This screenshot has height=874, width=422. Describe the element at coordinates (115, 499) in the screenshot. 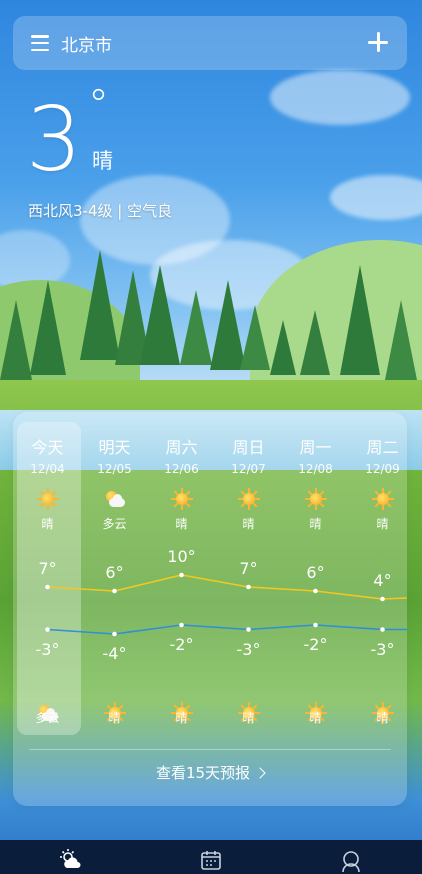

I see `cloud-sun-icon` at that location.